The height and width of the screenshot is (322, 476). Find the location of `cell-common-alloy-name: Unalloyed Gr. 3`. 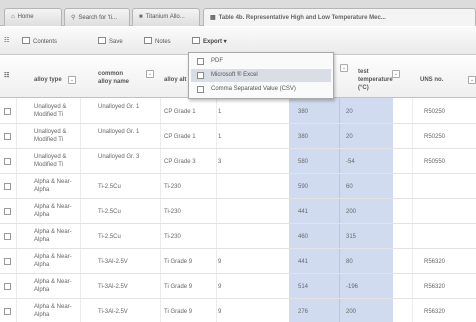

cell-common-alloy-name: Unalloyed Gr. 3 is located at coordinates (119, 157).